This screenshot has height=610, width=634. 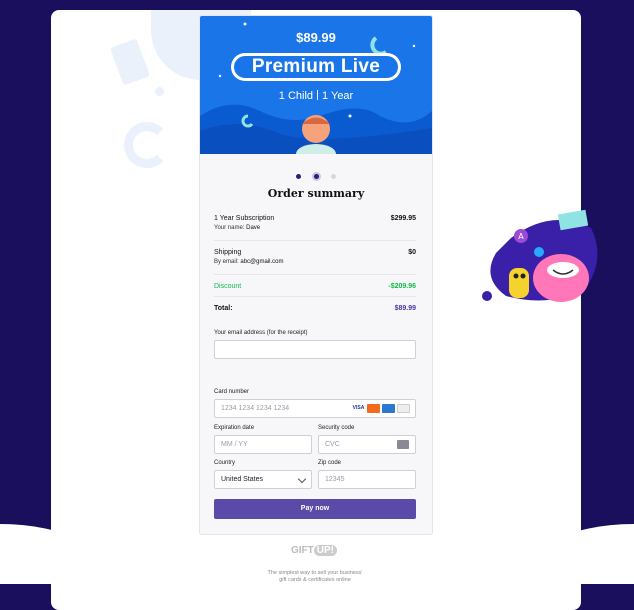 What do you see at coordinates (403, 444) in the screenshot?
I see `cvc-card-icon` at bounding box center [403, 444].